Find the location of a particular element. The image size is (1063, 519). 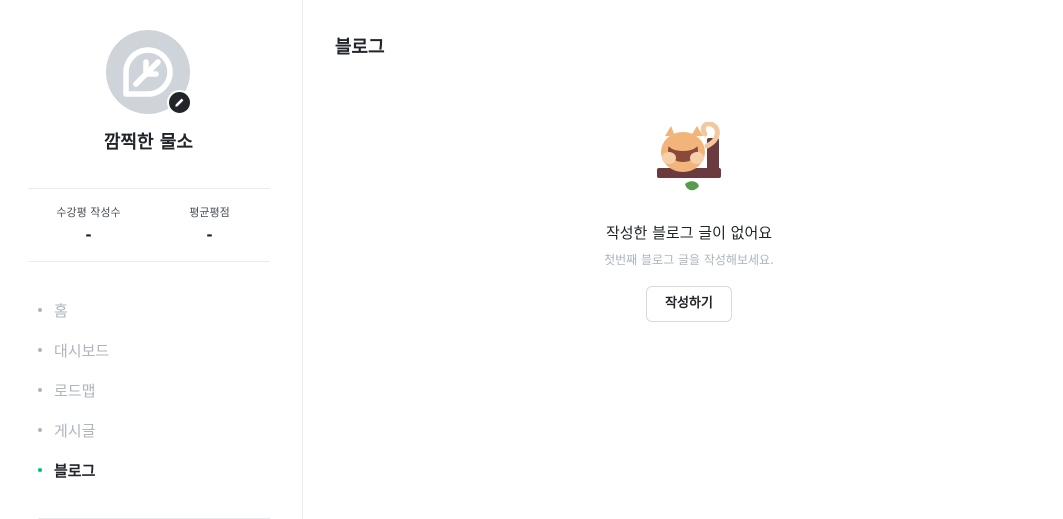

stat-average-rating: 평균평점 - is located at coordinates (209, 224).